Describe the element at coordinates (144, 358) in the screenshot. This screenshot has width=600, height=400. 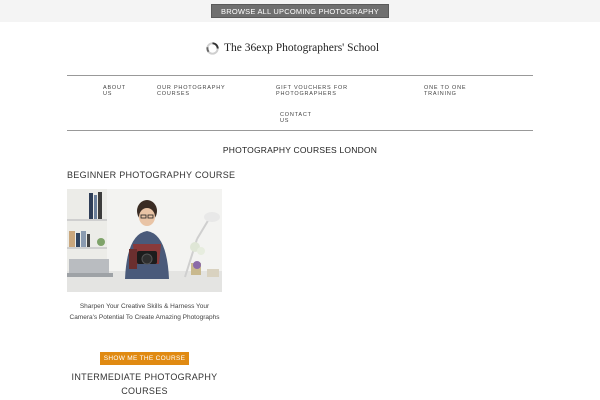
I see `show-me-course-button: SHOW ME THE COURSE` at that location.